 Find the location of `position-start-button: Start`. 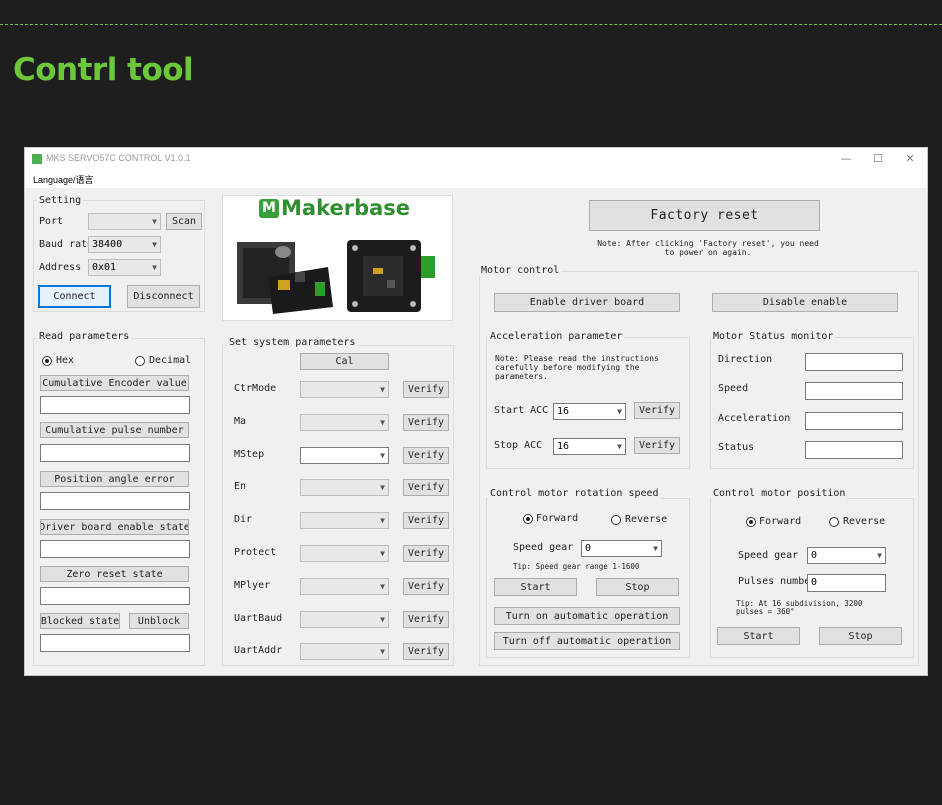

position-start-button: Start is located at coordinates (758, 636).